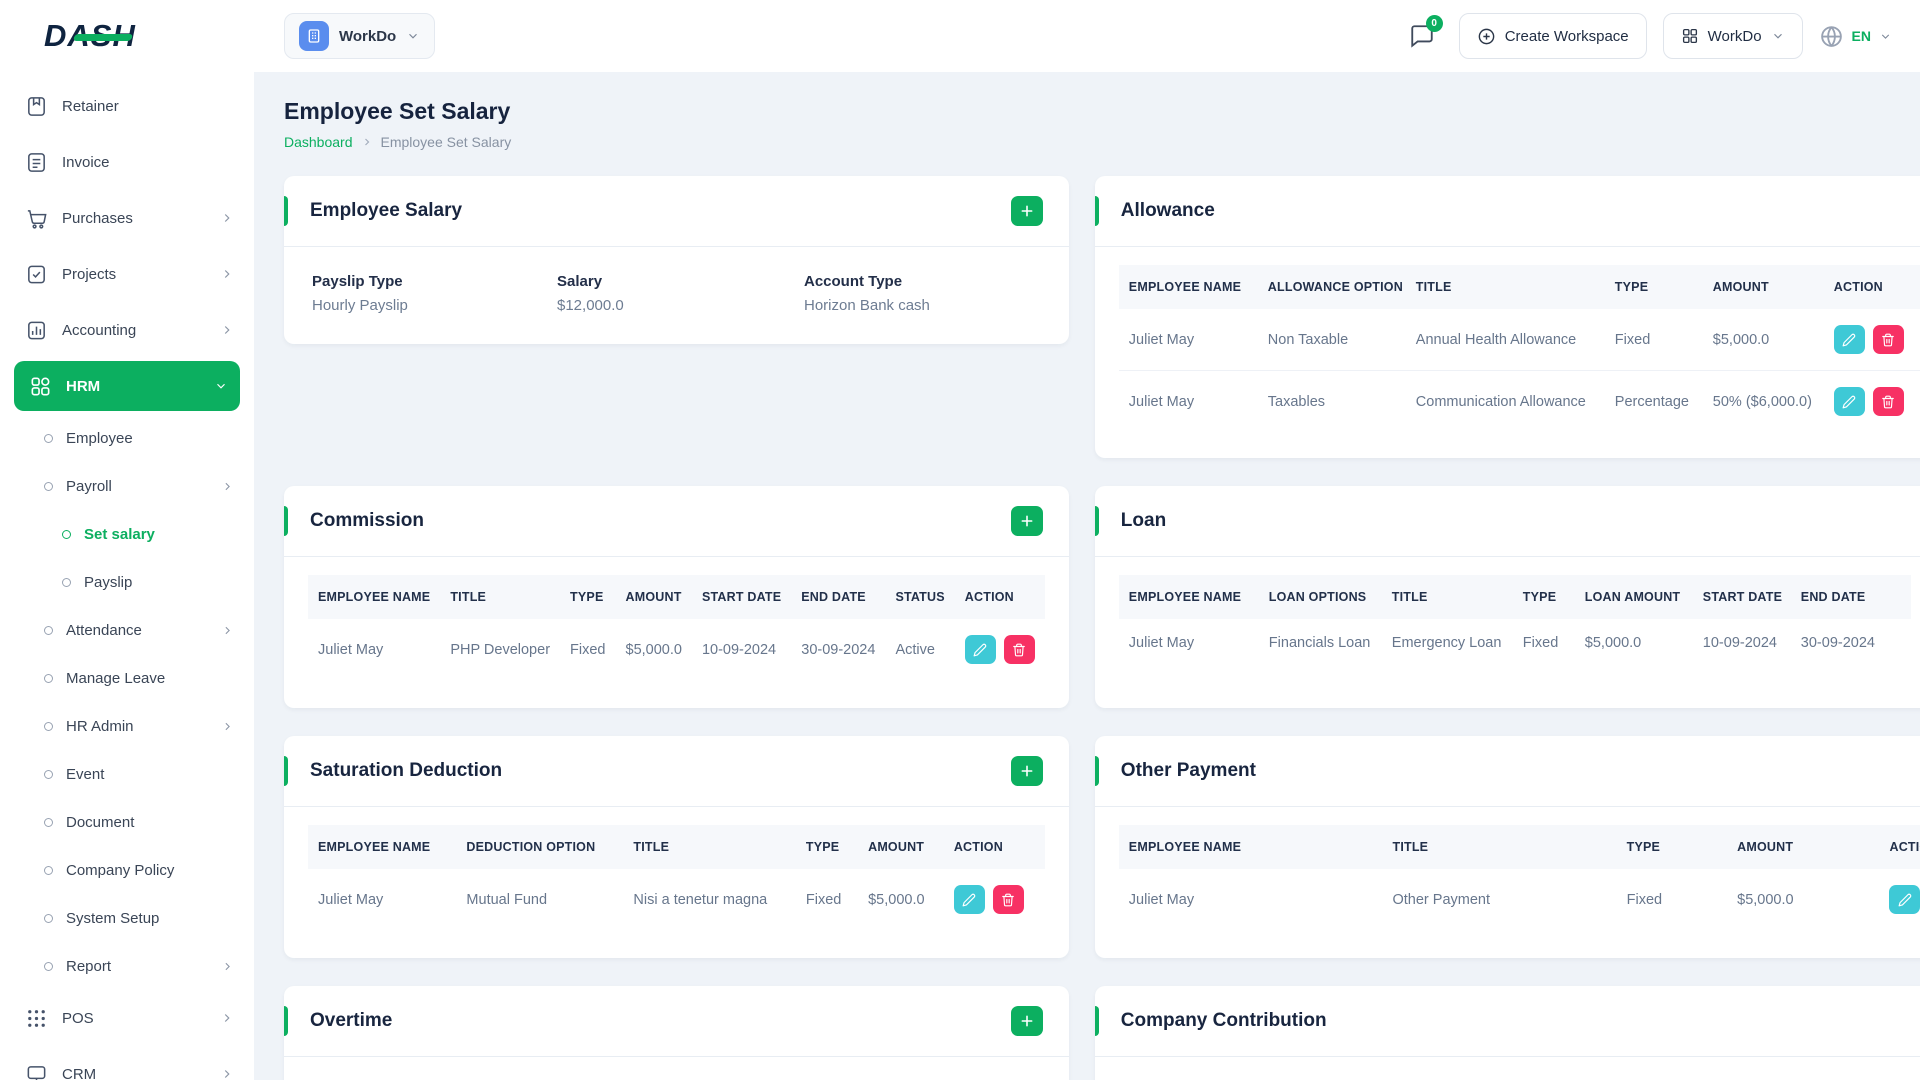  Describe the element at coordinates (127, 106) in the screenshot. I see `sidebar-item-retainer: Retainer` at that location.